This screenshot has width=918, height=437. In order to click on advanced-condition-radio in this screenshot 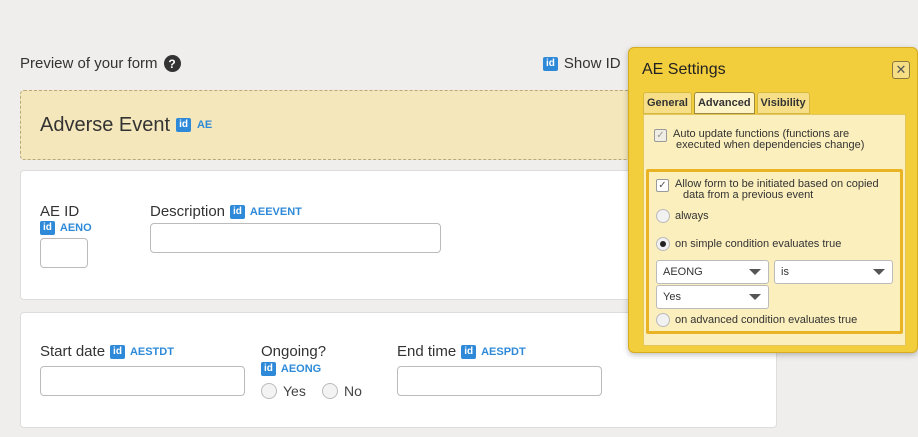, I will do `click(663, 320)`.